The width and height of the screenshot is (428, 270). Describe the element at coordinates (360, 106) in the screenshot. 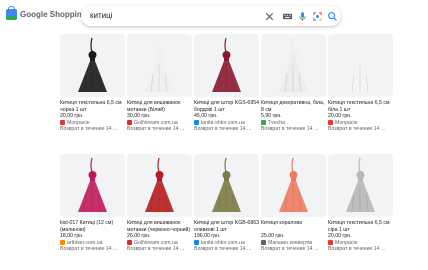

I see `product-title: Китиця текстильна 6,5 см біла 1 шт` at that location.